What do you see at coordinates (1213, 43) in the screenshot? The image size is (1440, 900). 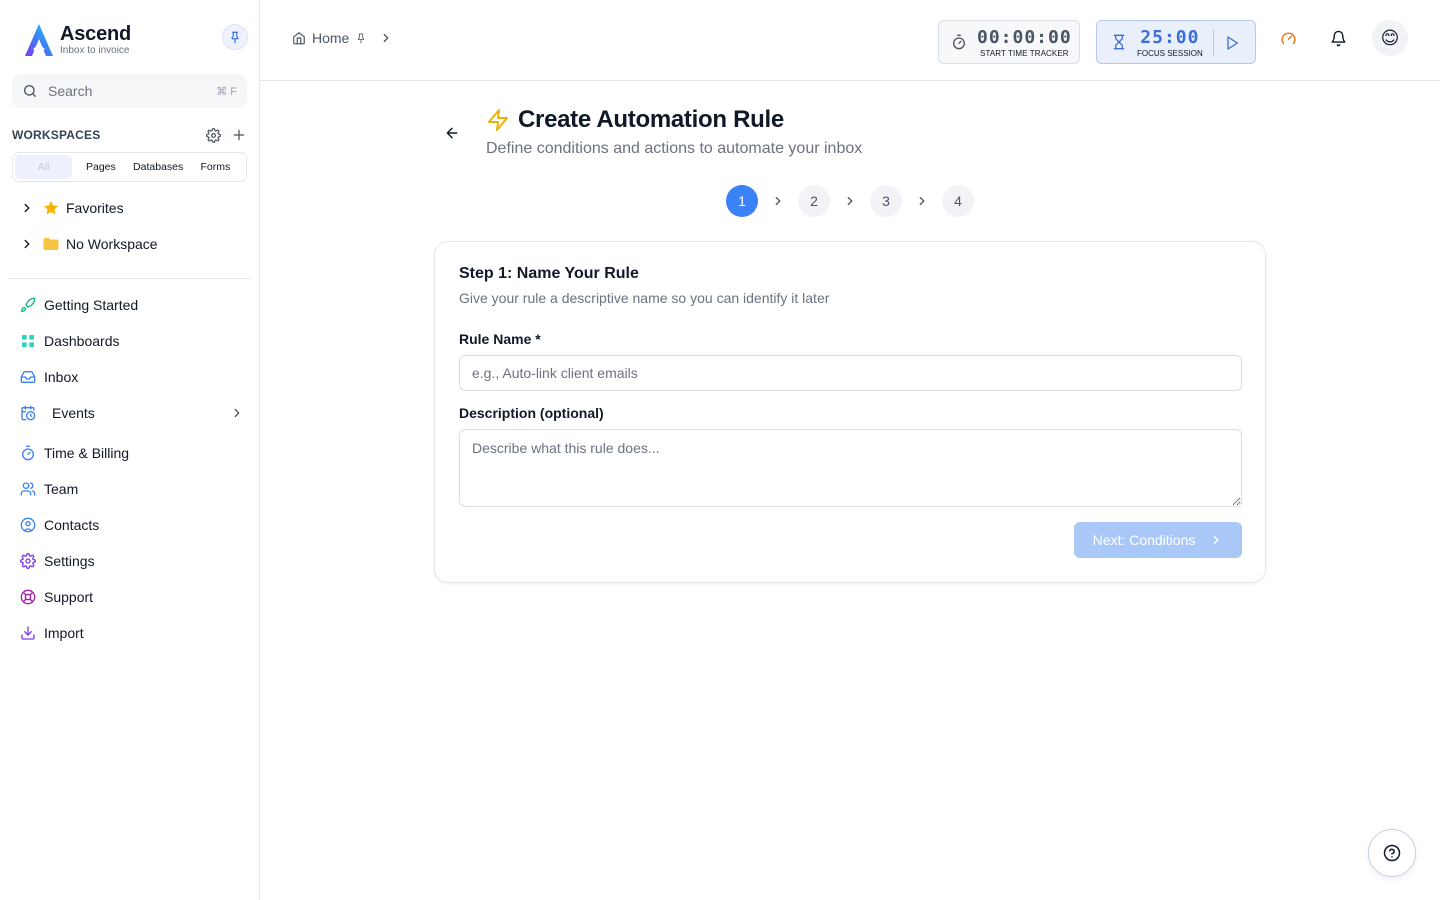 I see `focus-divider` at bounding box center [1213, 43].